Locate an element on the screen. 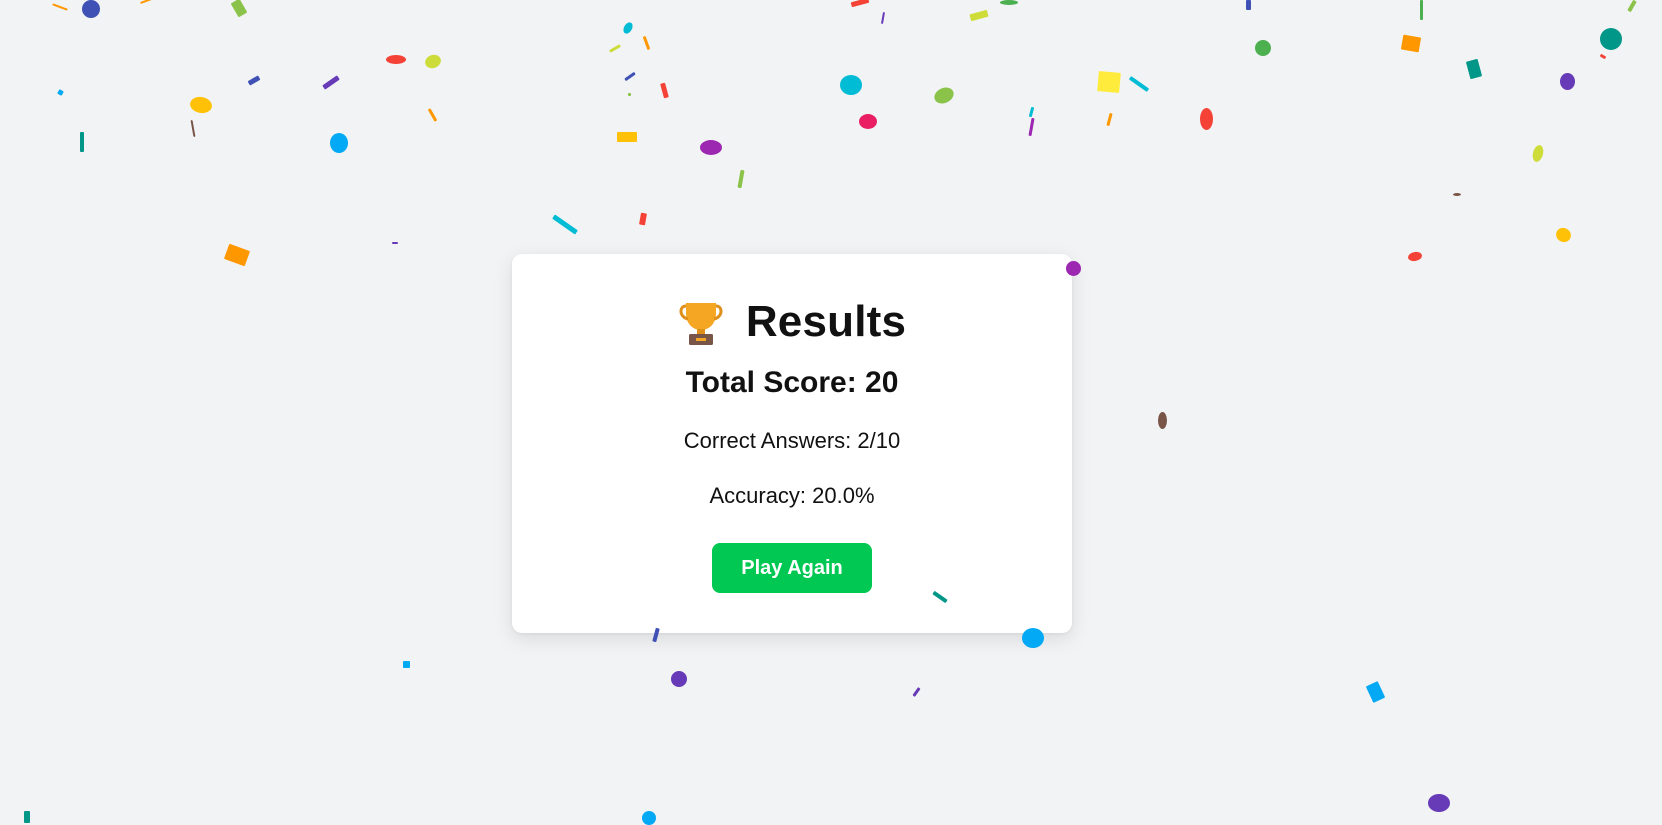 This screenshot has width=1662, height=825. total-score: Total Score: 20 is located at coordinates (792, 382).